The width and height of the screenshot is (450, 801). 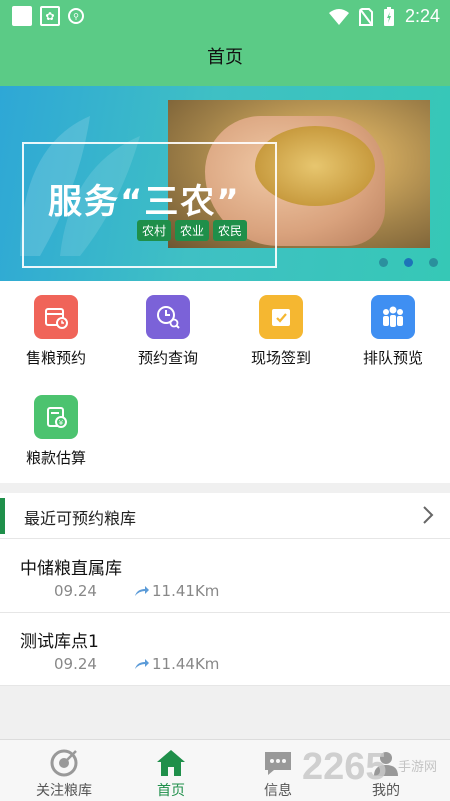 What do you see at coordinates (428, 515) in the screenshot?
I see `chevron-right-icon` at bounding box center [428, 515].